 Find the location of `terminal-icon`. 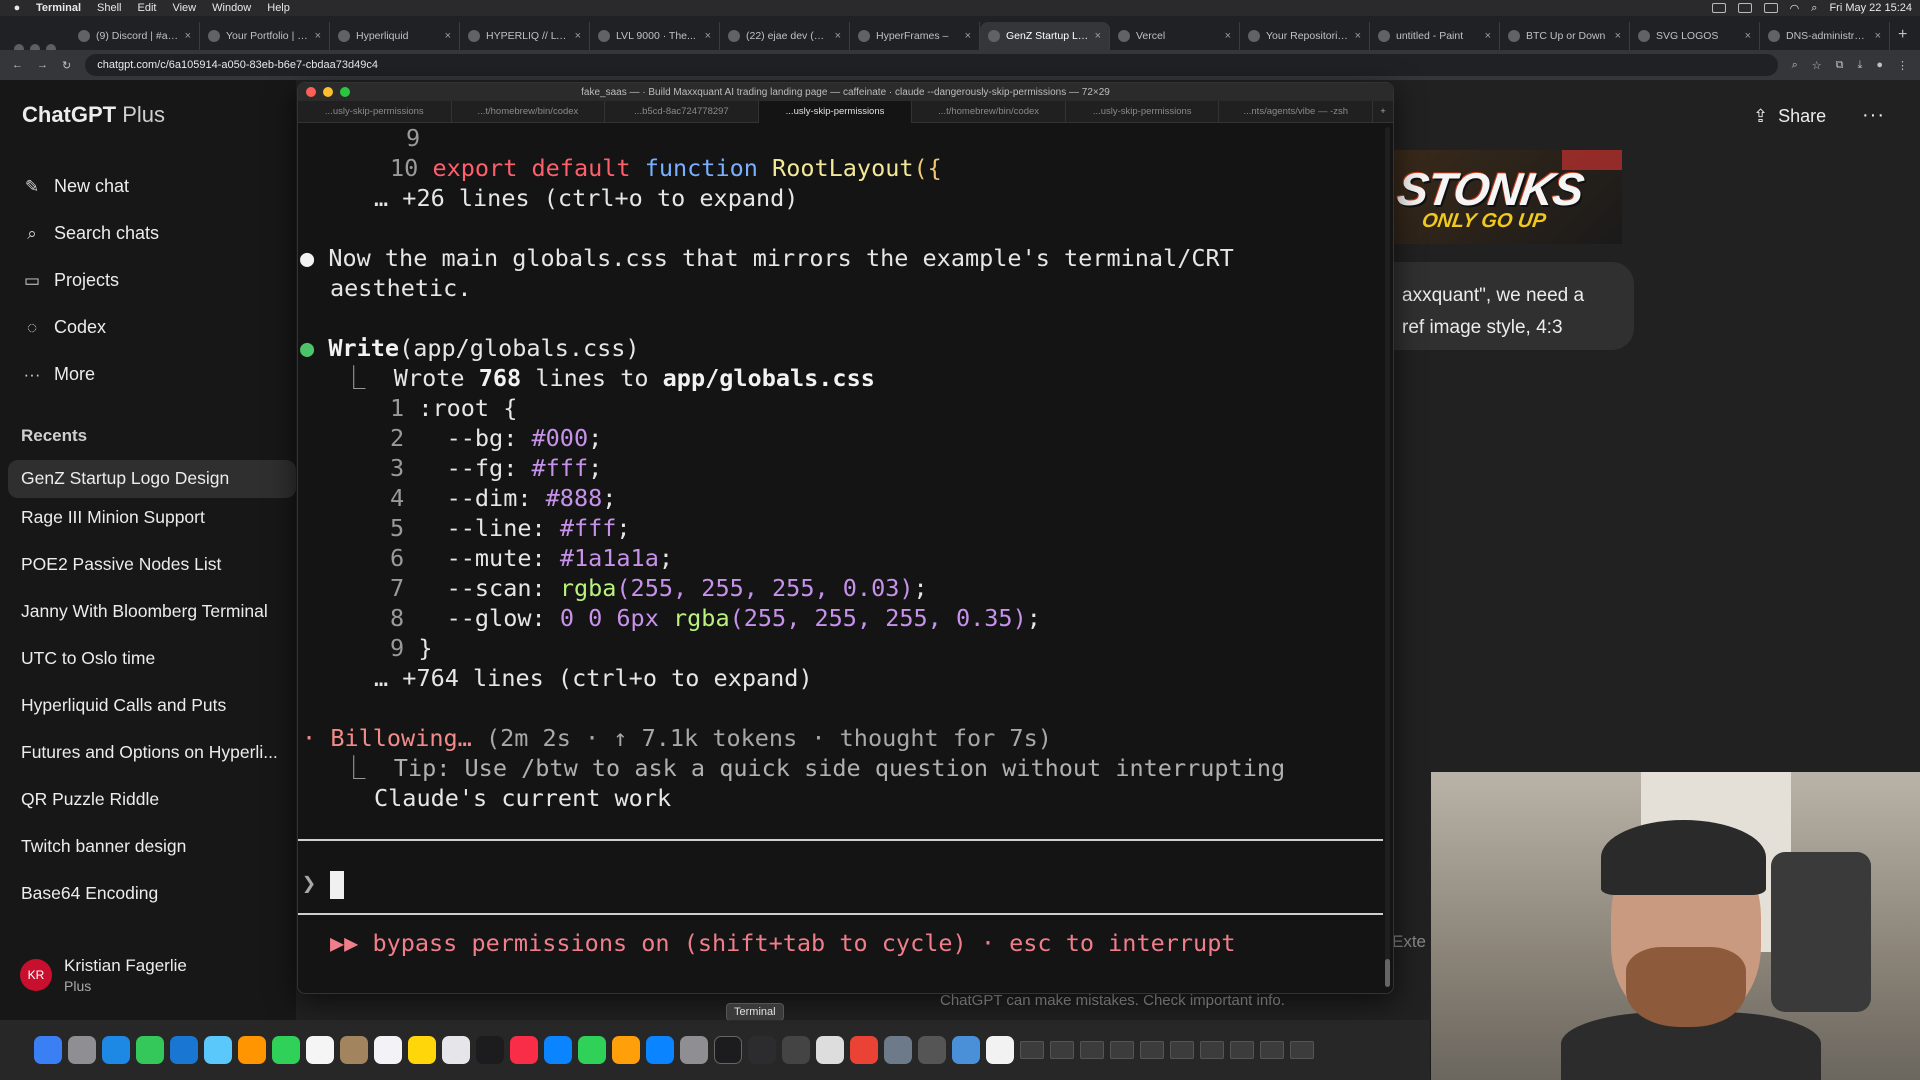

terminal-icon is located at coordinates (728, 1050).